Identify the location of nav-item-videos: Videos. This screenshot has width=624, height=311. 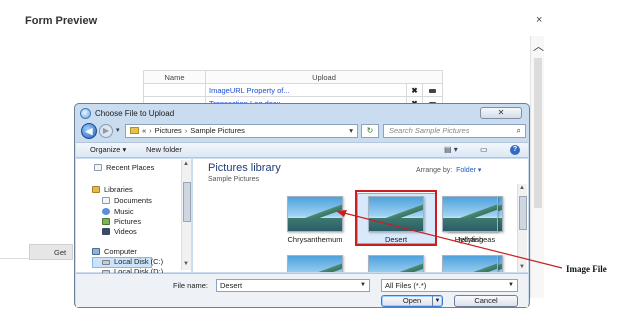
(119, 231).